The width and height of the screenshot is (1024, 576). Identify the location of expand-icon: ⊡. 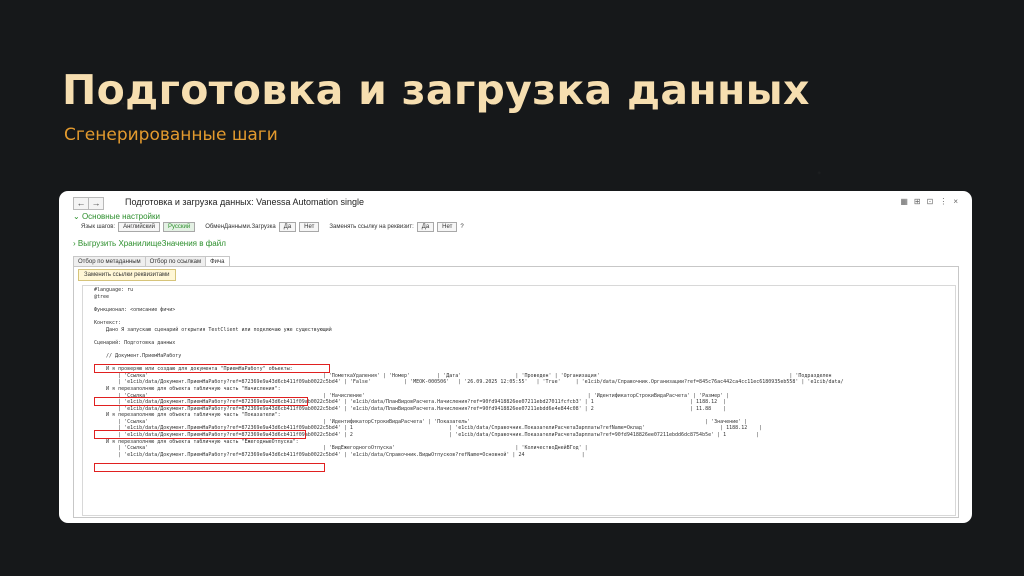
(930, 201).